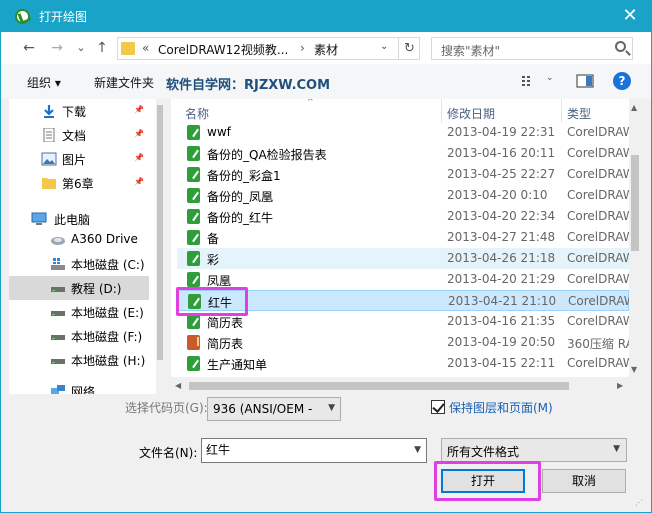 This screenshot has width=652, height=513. Describe the element at coordinates (379, 386) in the screenshot. I see `horizontal-scroll-thumb` at that location.